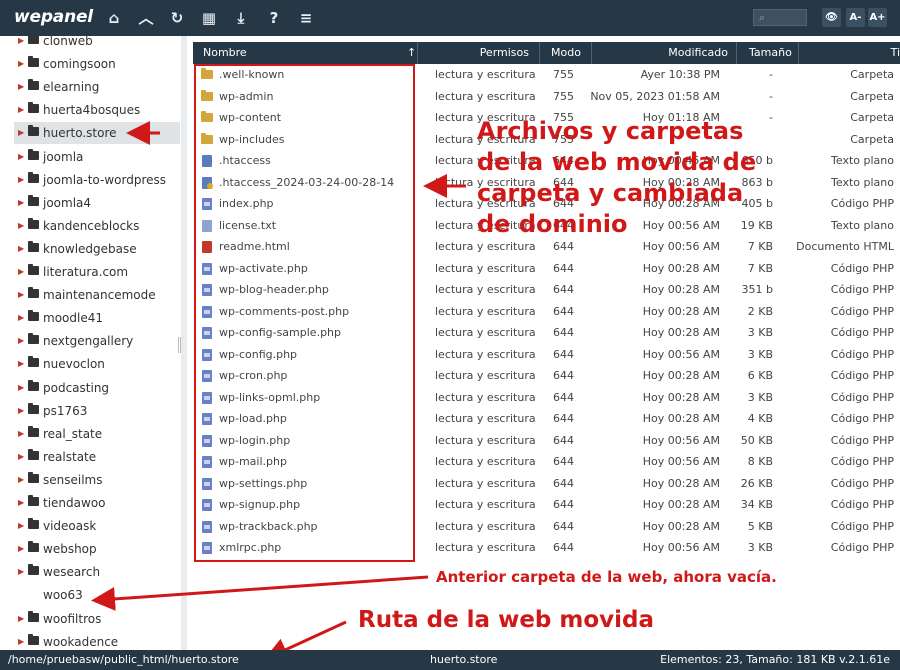  I want to click on sidebar-item-nuevoclon: ▶ nuevoclon, so click(90, 364).